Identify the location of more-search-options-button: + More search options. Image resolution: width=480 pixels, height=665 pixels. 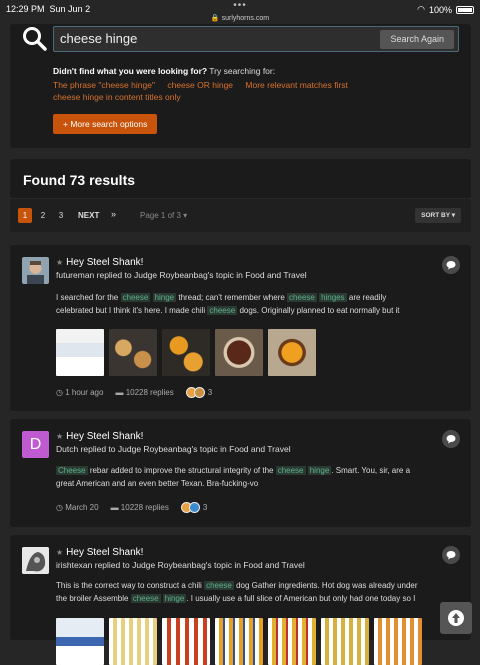
(105, 124).